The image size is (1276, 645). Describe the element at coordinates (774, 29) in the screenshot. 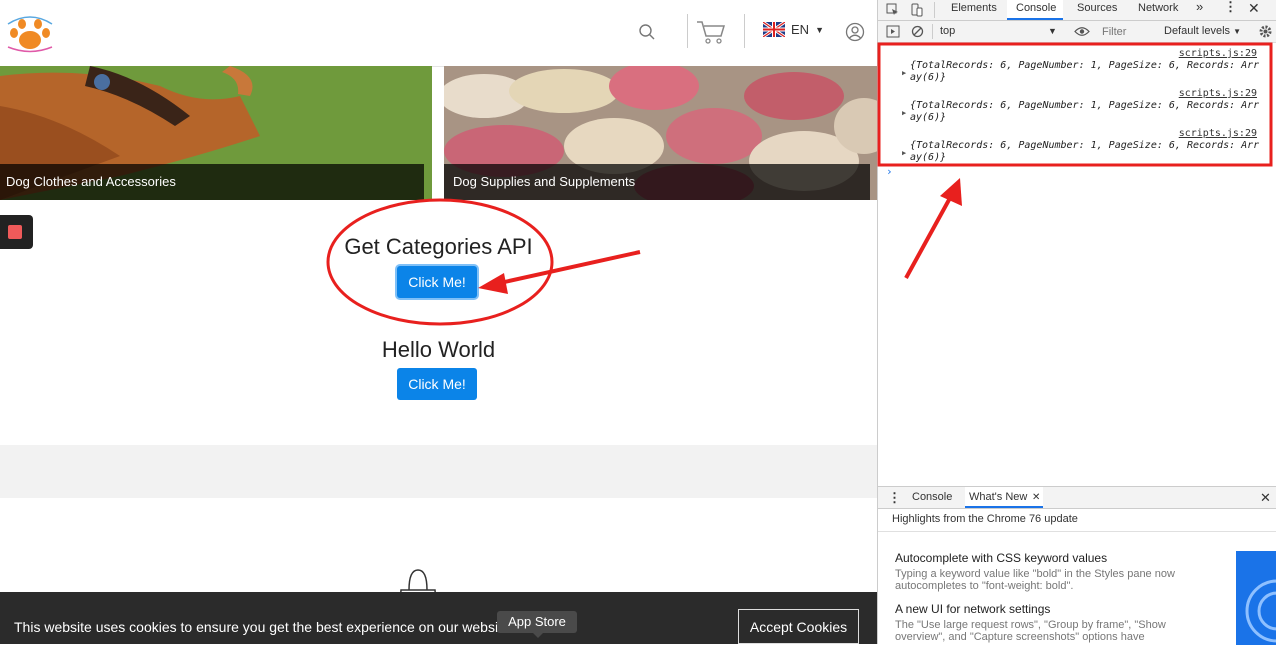

I see `uk-flag-icon` at that location.